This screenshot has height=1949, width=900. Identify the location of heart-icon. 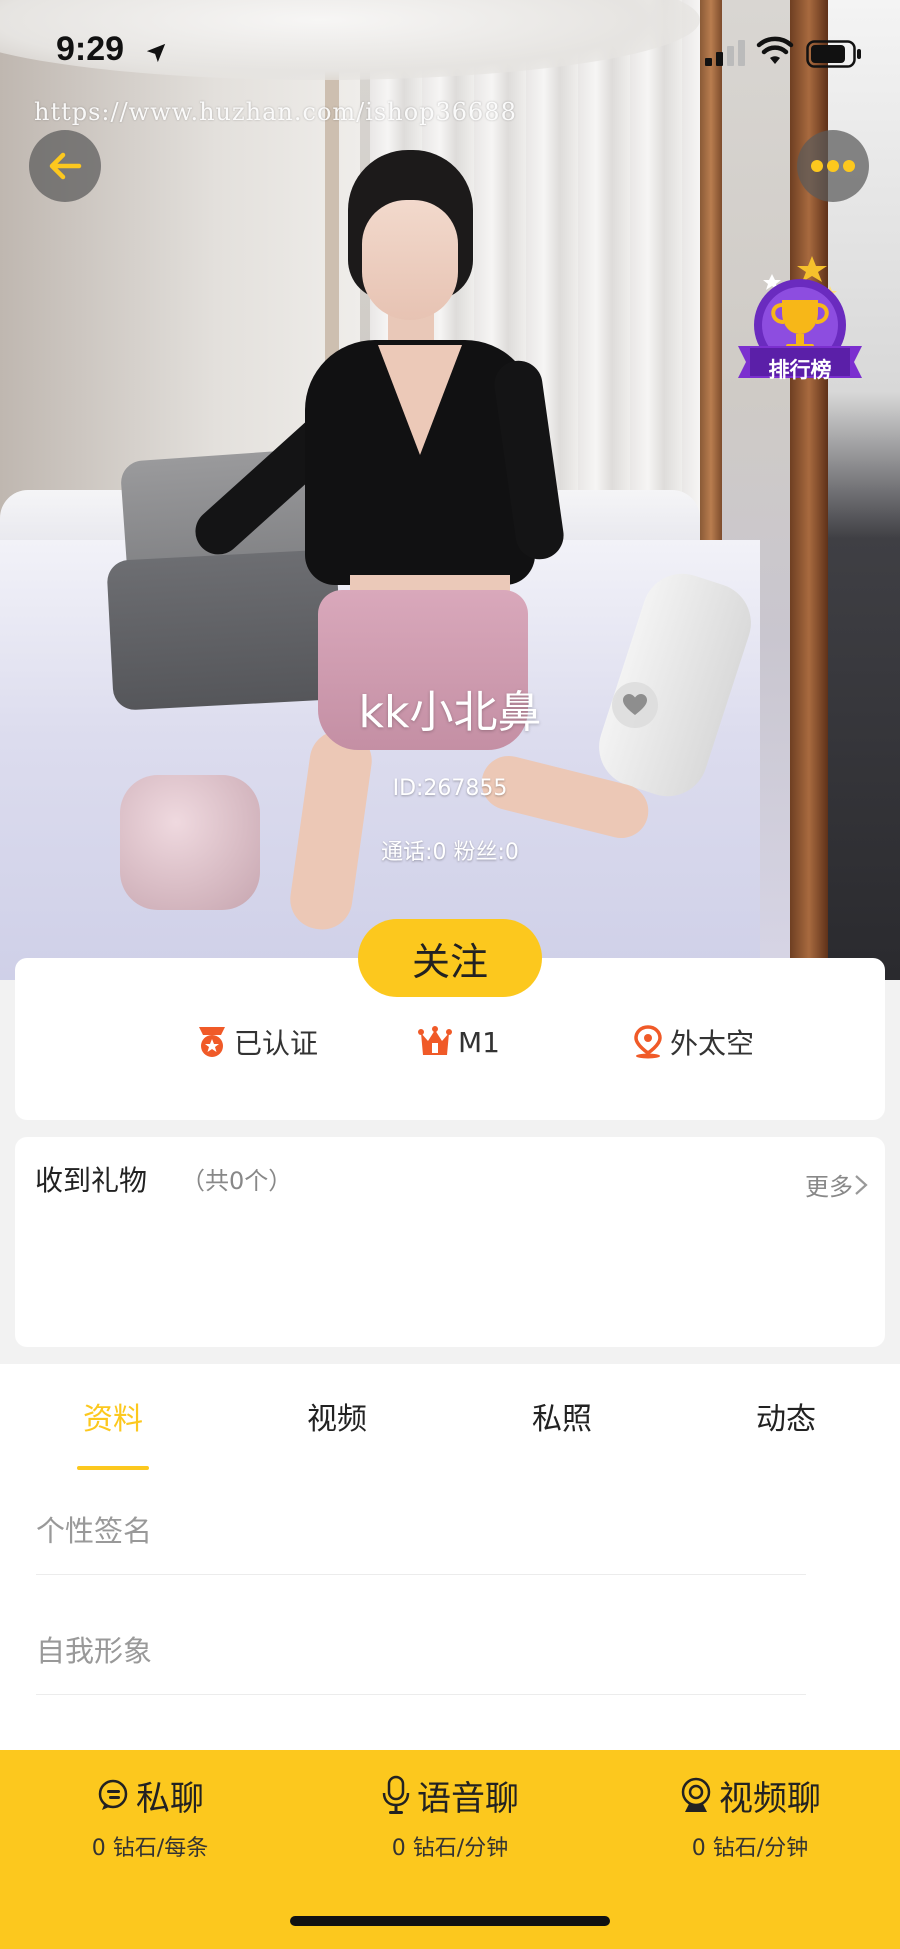
(635, 704).